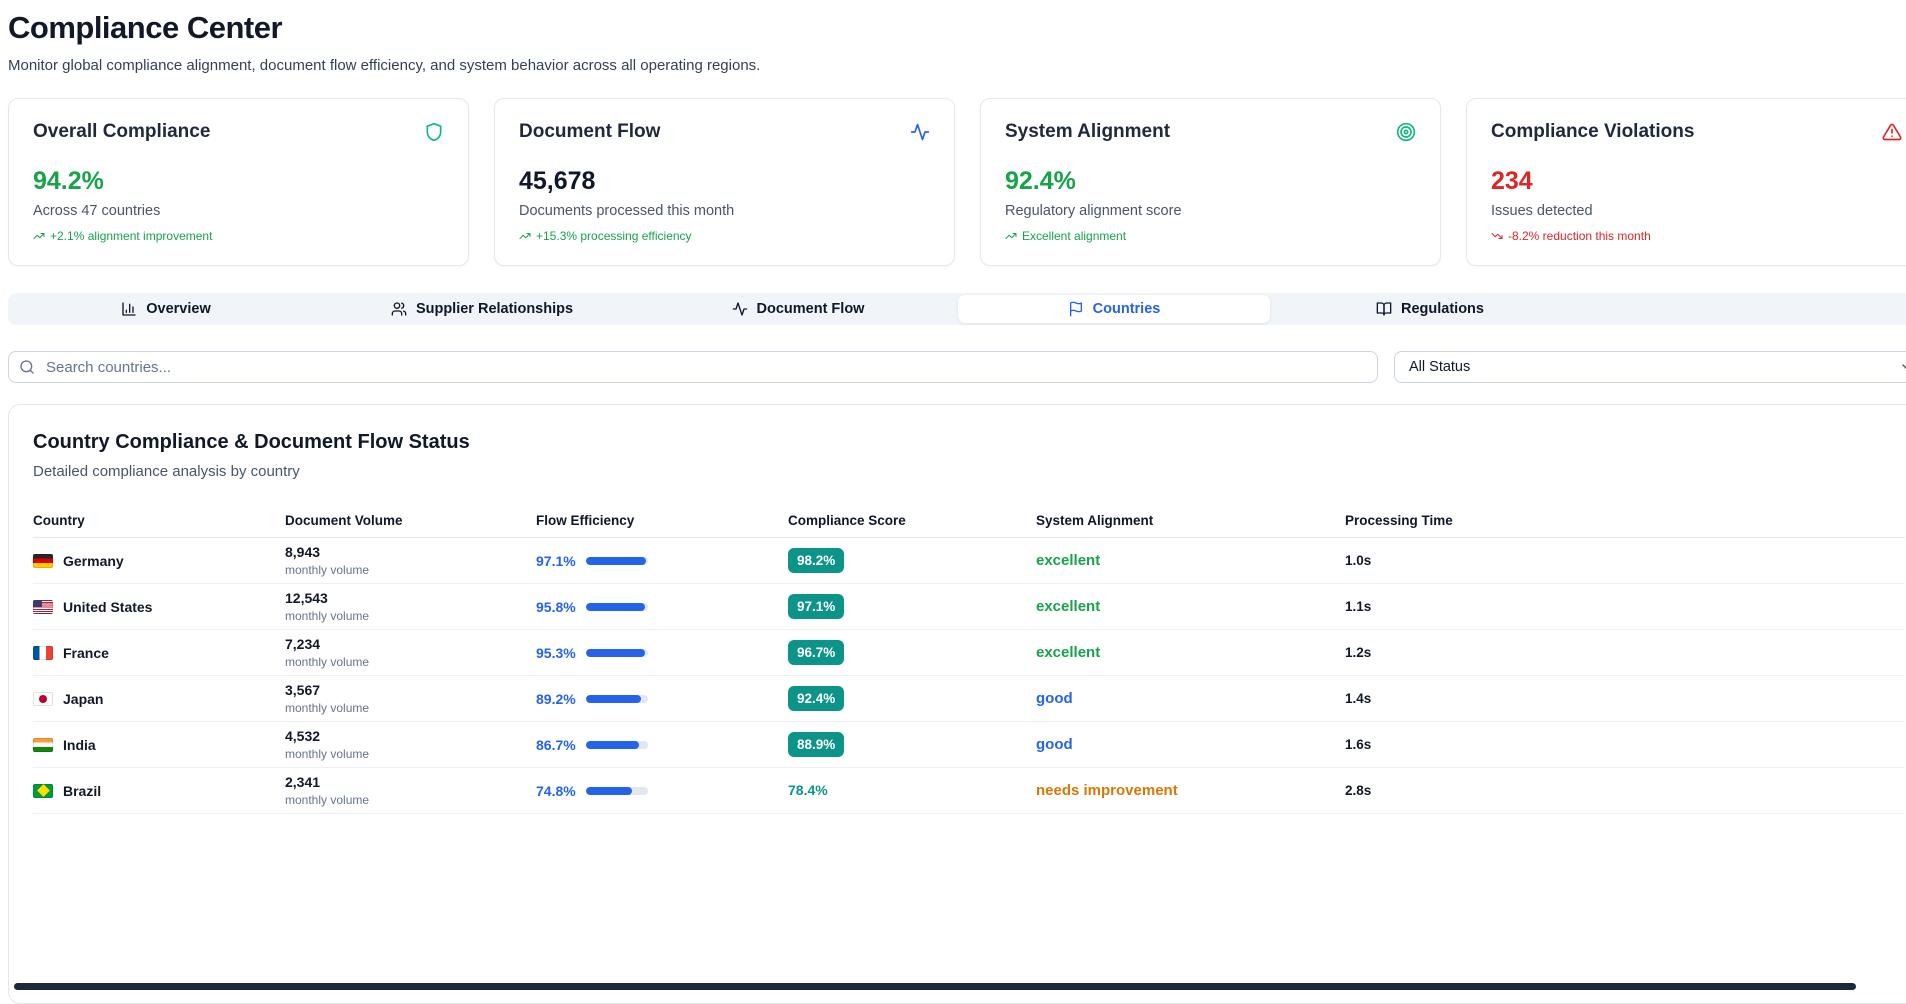 This screenshot has height=1004, width=1906. I want to click on search-box, so click(693, 367).